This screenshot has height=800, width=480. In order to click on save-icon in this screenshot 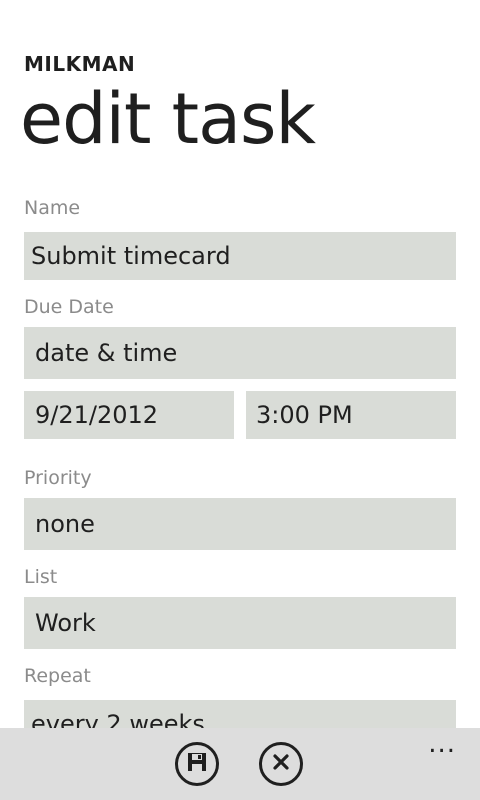, I will do `click(197, 764)`.